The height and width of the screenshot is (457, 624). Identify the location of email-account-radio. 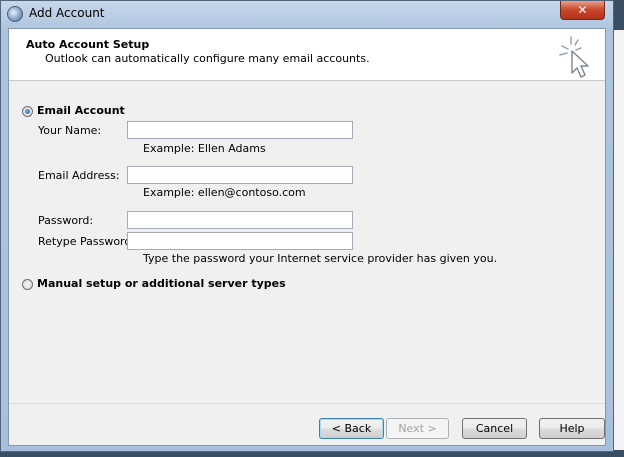
(27, 111).